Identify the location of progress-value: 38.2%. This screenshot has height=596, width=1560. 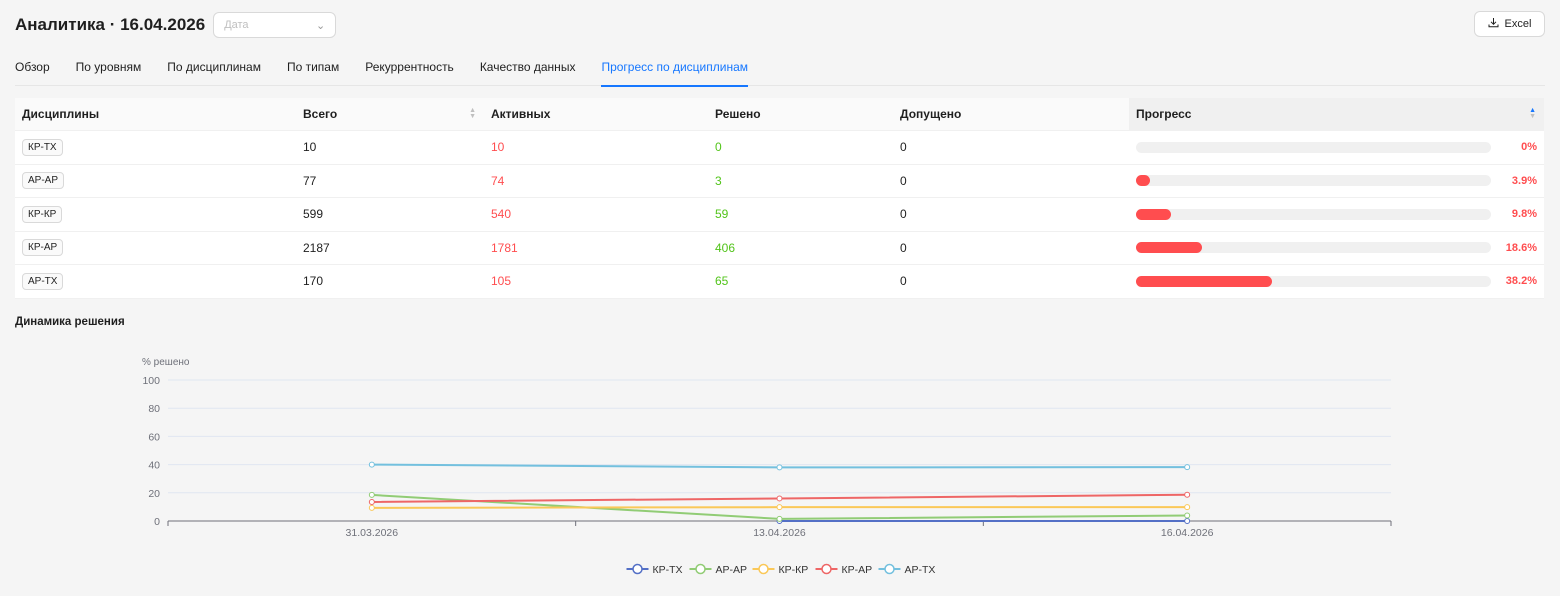
(1521, 281).